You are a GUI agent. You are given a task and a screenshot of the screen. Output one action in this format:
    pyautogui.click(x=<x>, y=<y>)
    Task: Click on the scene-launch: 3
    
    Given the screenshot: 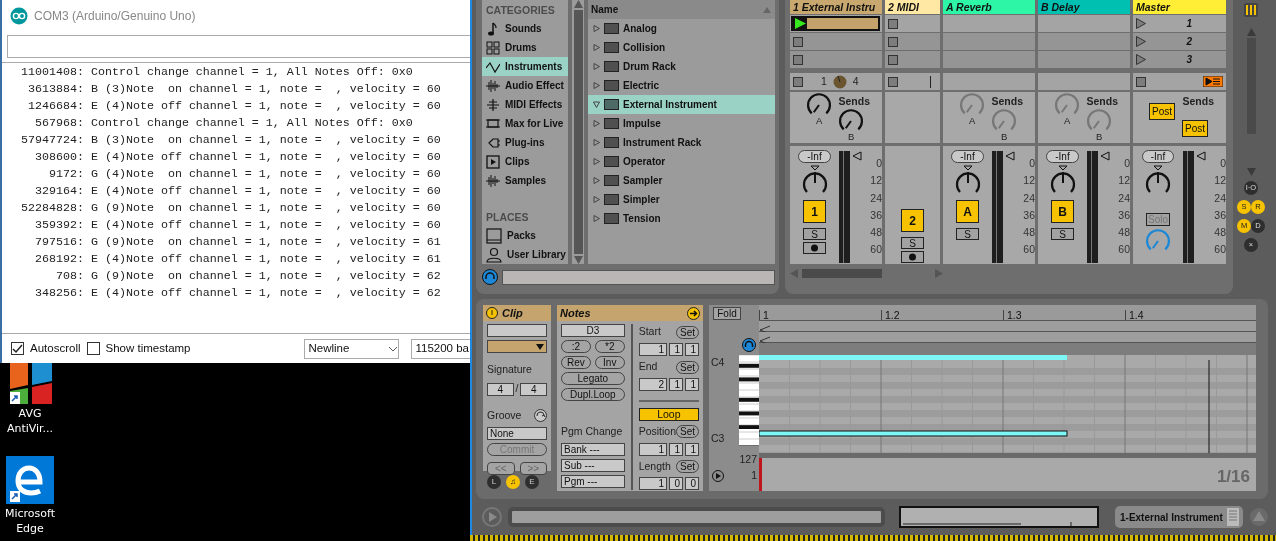 What is the action you would take?
    pyautogui.click(x=1179, y=59)
    